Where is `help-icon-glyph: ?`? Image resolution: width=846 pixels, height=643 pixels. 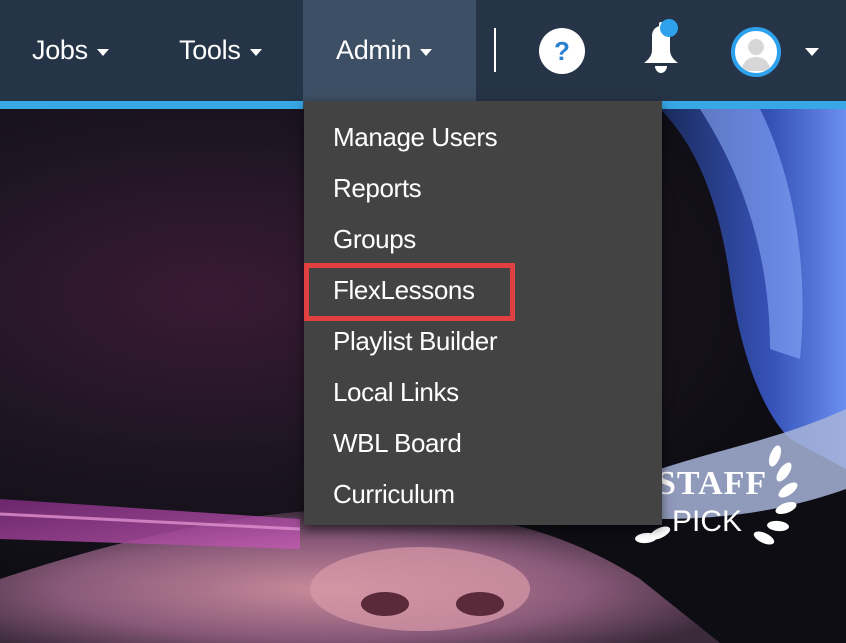 help-icon-glyph: ? is located at coordinates (562, 50).